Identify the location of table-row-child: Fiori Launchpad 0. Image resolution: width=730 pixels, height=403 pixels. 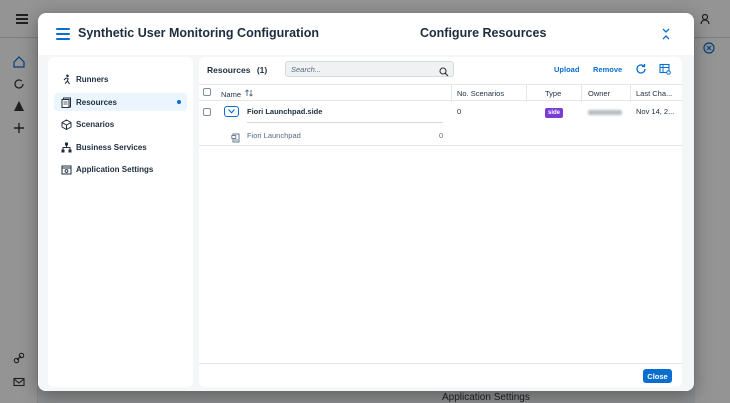
(440, 135).